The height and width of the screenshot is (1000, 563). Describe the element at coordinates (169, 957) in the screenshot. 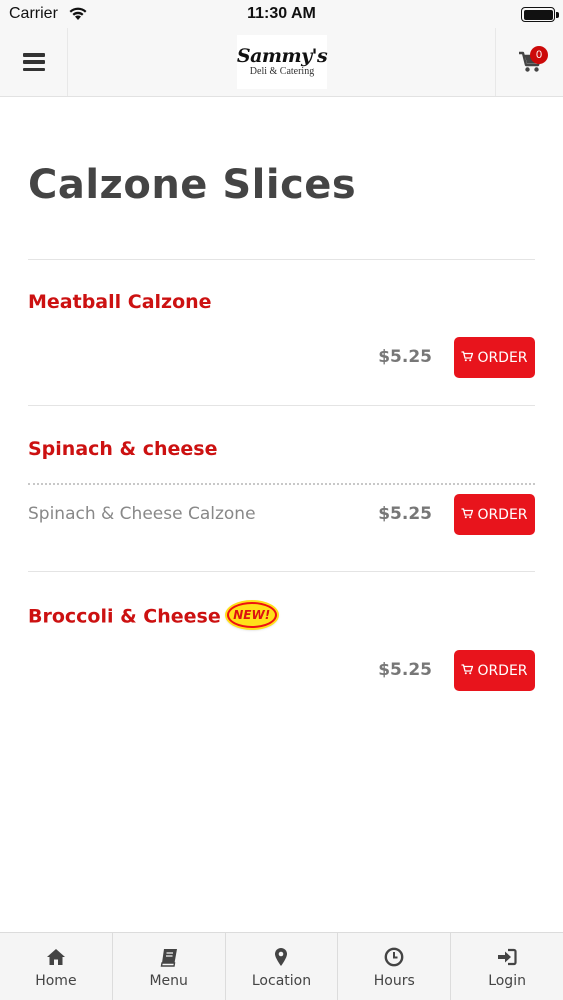

I see `book-icon` at that location.